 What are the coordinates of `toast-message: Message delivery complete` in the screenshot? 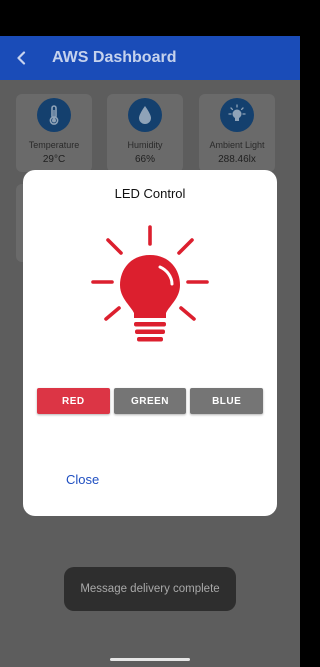 It's located at (150, 589).